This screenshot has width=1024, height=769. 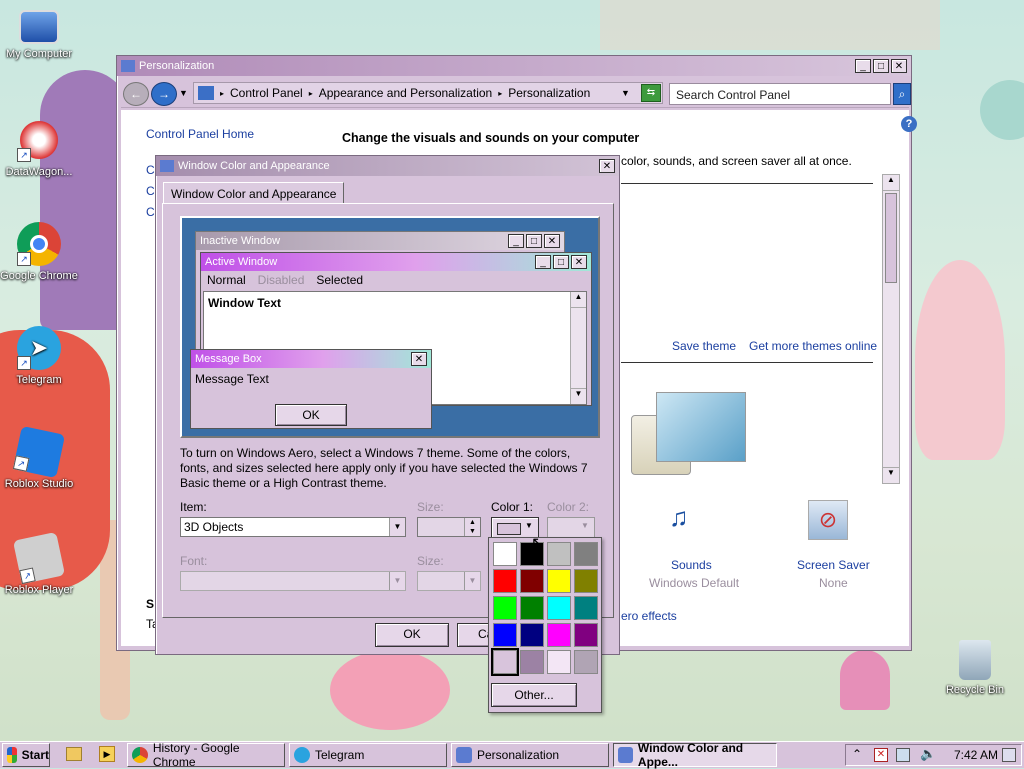 I want to click on tab-window-color: Window Color and Appearance, so click(x=254, y=193).